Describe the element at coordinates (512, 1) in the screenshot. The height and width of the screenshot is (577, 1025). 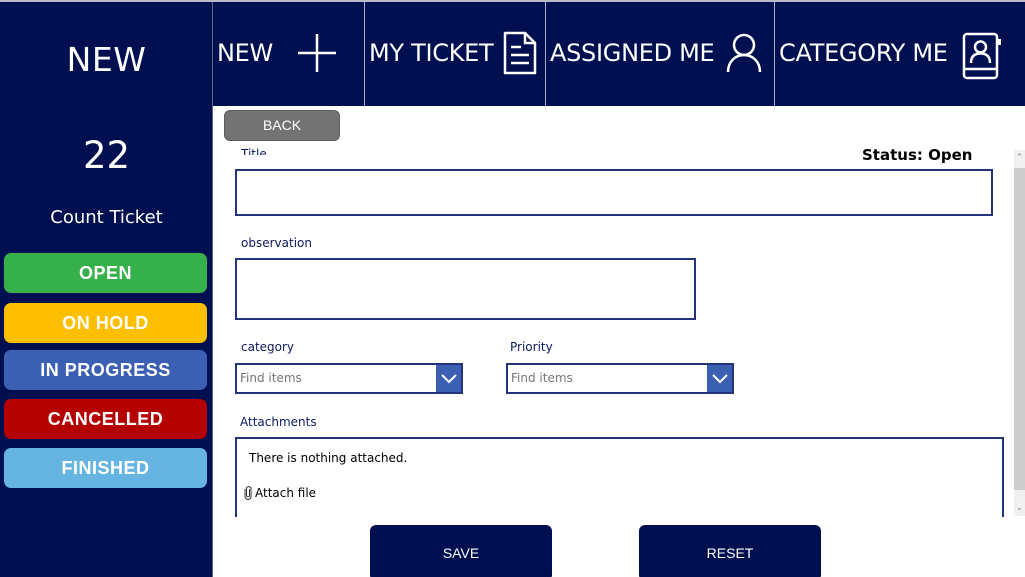
I see `window-top-border` at that location.